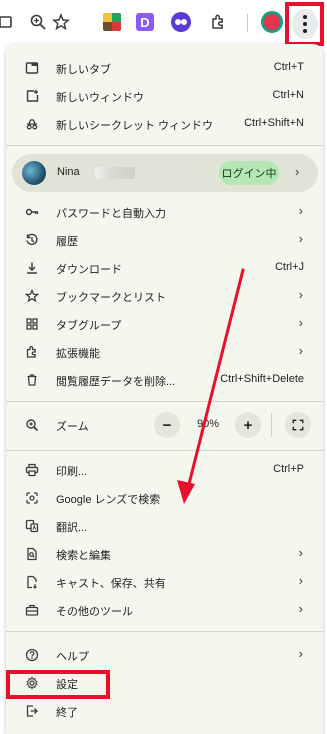  I want to click on menu-item-lens: Google レンズで検索, so click(164, 498).